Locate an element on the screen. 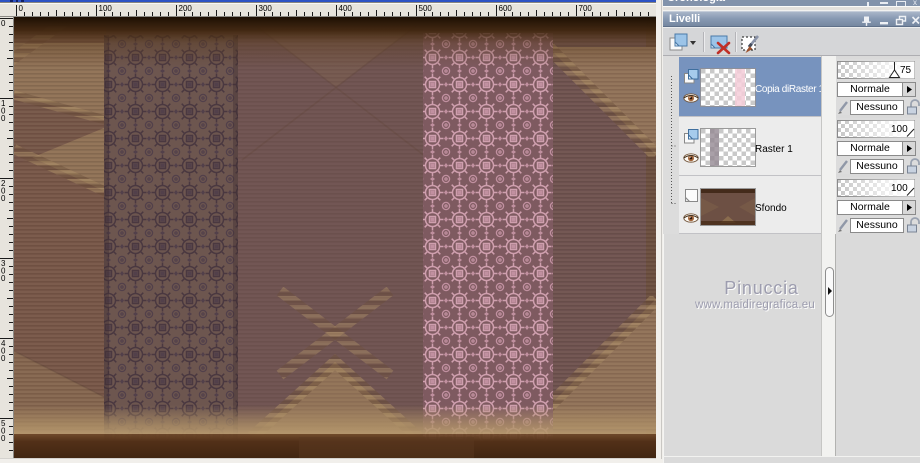 The height and width of the screenshot is (463, 920). svg-text: 300 is located at coordinates (266, 8).